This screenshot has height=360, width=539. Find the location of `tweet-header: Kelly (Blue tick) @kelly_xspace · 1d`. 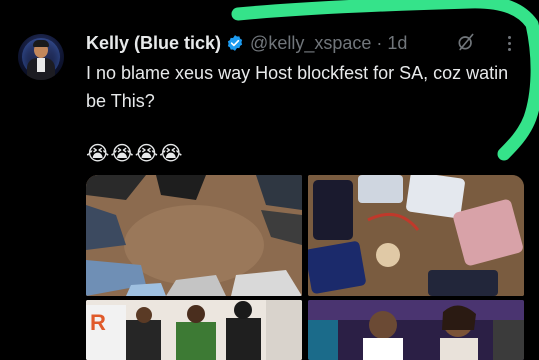

tweet-header: Kelly (Blue tick) @kelly_xspace · 1d is located at coordinates (246, 43).